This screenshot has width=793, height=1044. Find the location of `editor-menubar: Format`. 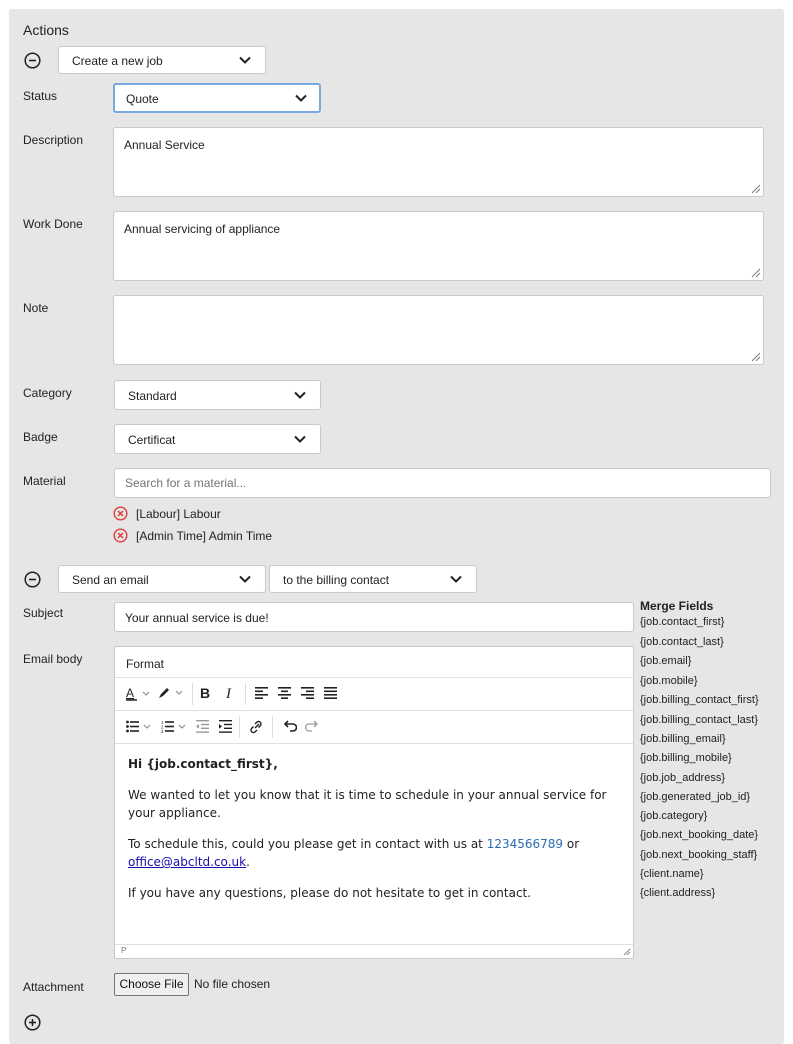

editor-menubar: Format is located at coordinates (374, 662).